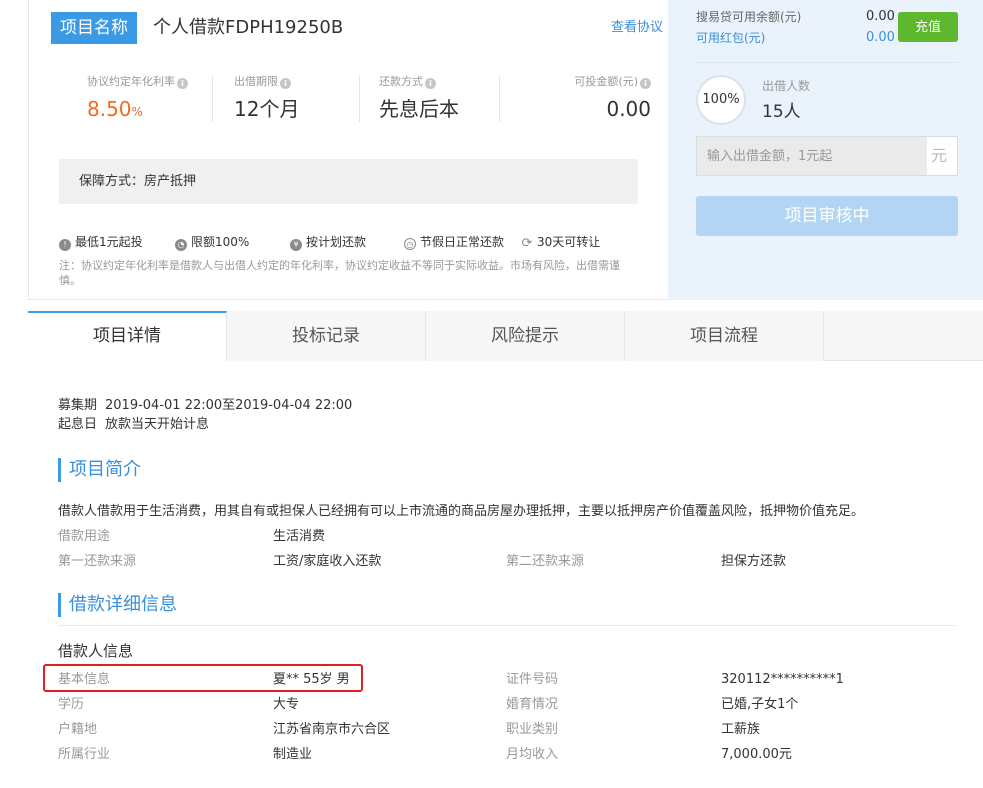 The image size is (983, 788). Describe the element at coordinates (786, 86) in the screenshot. I see `investors-label: 出借人数` at that location.